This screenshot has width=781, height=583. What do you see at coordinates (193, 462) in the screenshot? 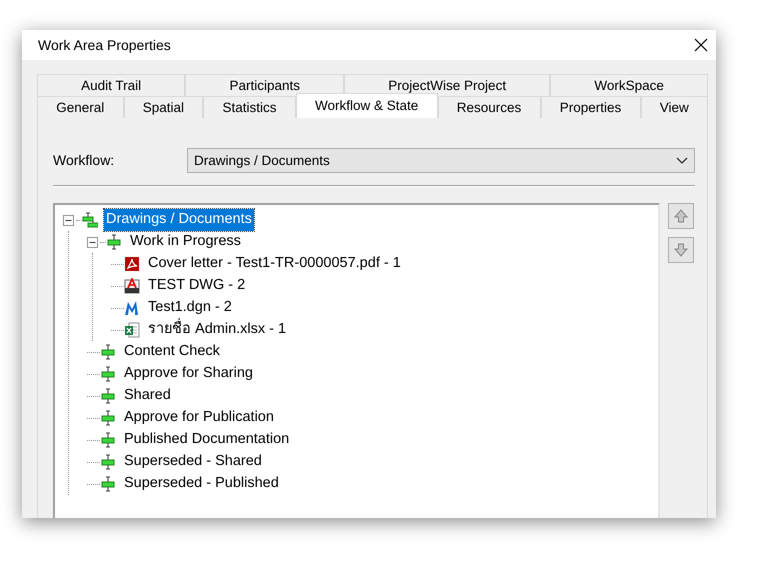
I see `tree-item: Superseded - Shared` at bounding box center [193, 462].